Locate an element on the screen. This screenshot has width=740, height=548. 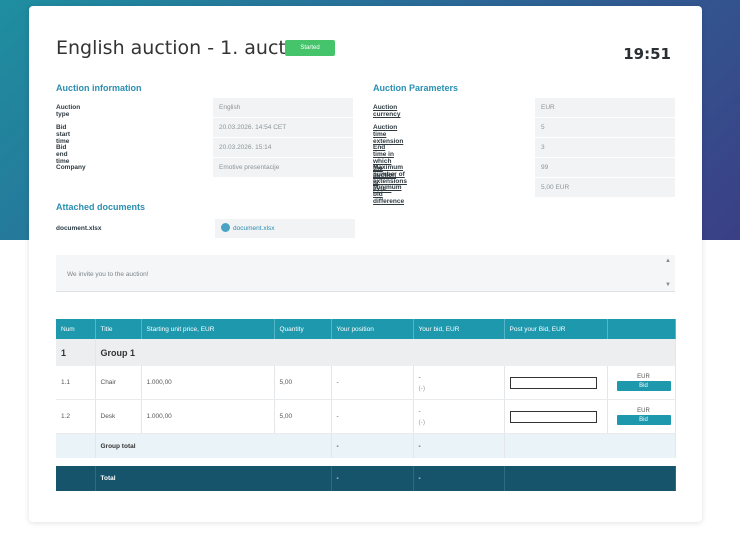
info-value: 20.03.2026. 15:14 is located at coordinates (283, 147).